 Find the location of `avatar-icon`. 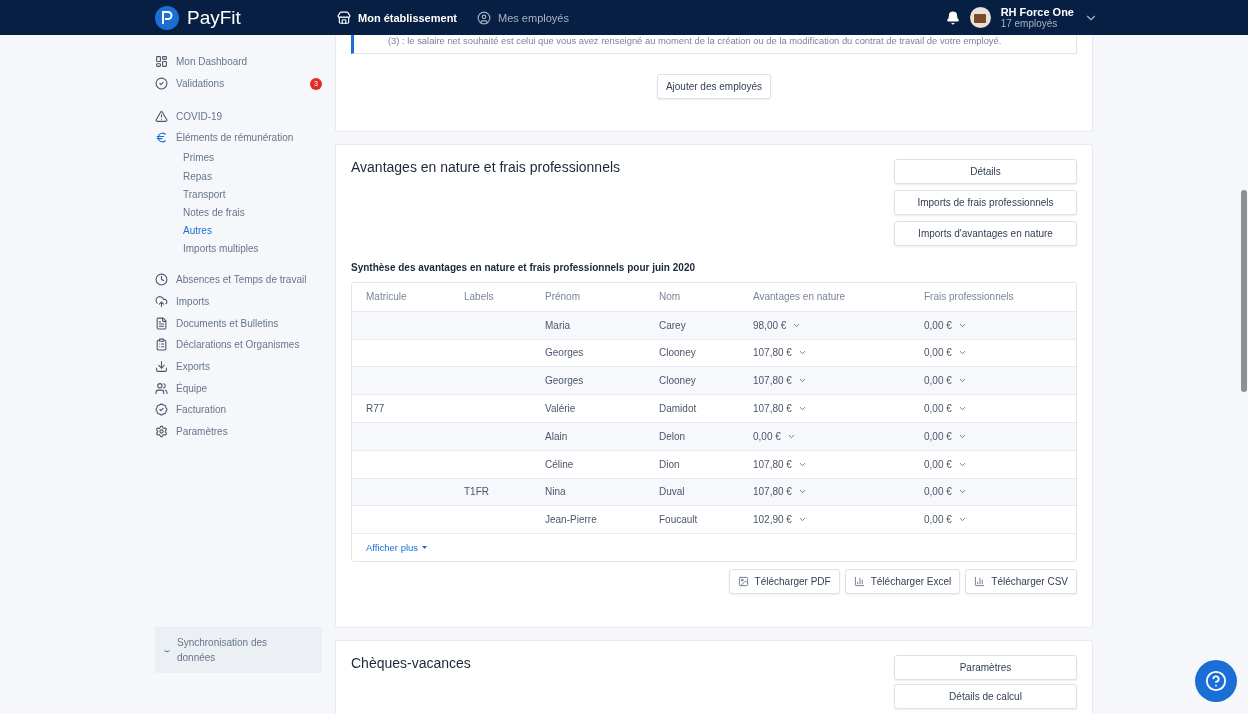

avatar-icon is located at coordinates (980, 17).